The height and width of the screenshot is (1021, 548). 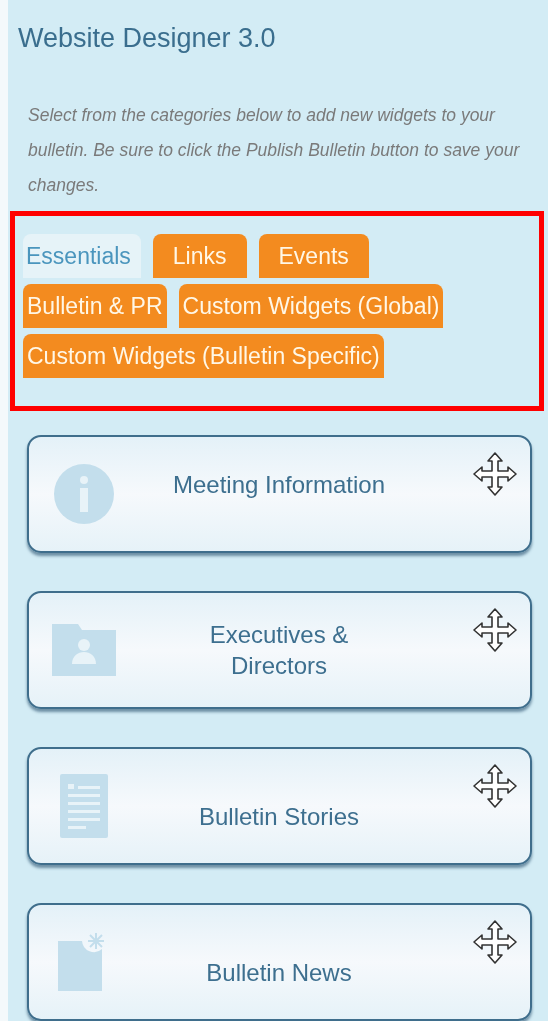 What do you see at coordinates (147, 38) in the screenshot?
I see `page-title: Website Designer 3.0` at bounding box center [147, 38].